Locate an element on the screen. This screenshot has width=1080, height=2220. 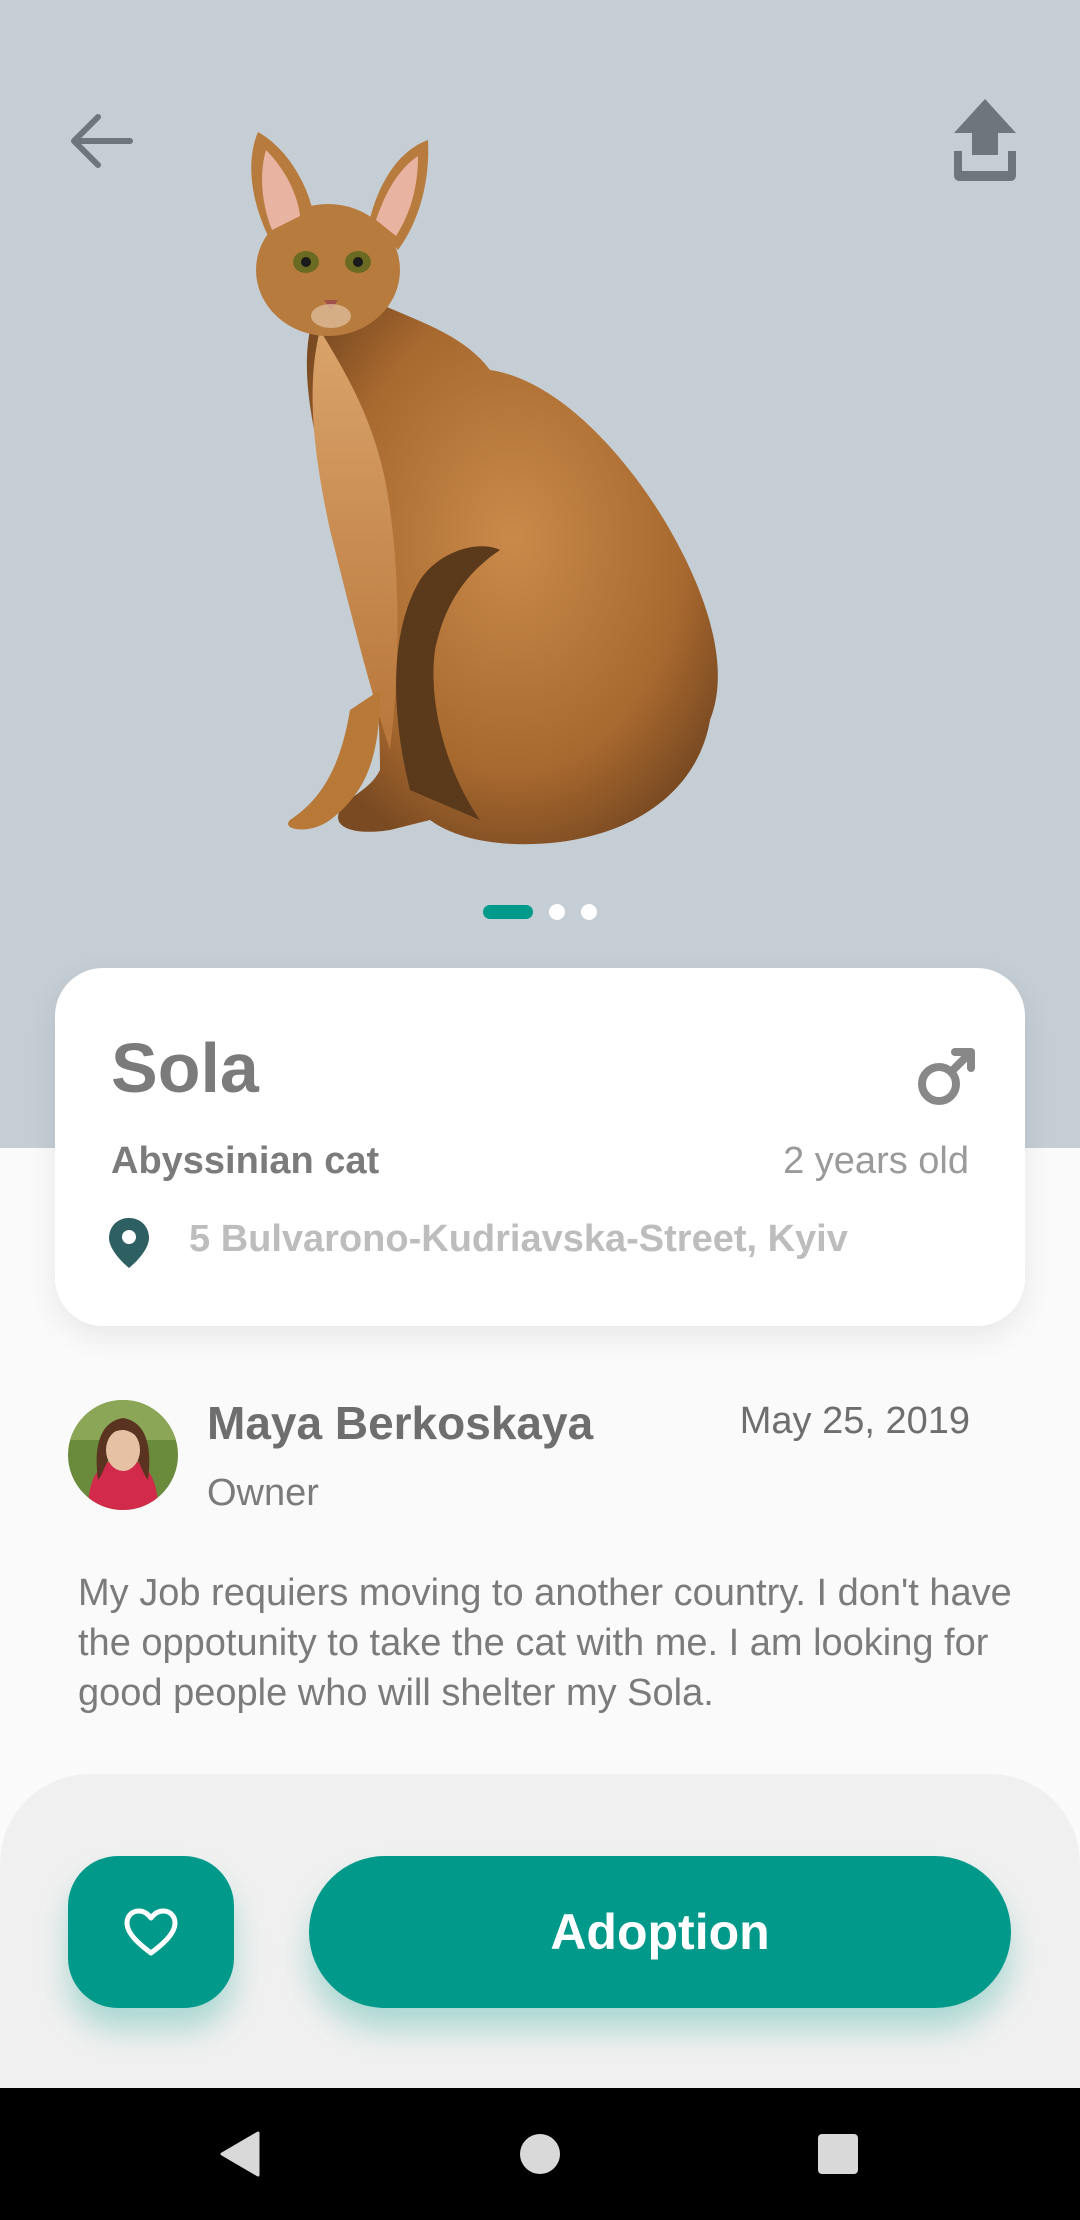
favorite-button is located at coordinates (151, 1932).